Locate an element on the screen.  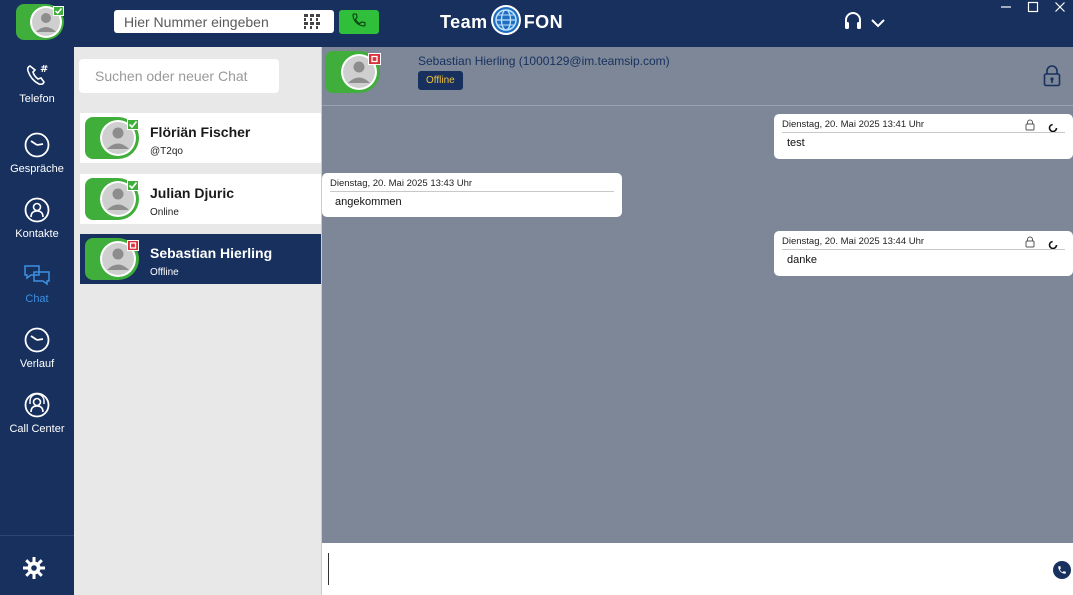
gear-icon is located at coordinates (34, 570).